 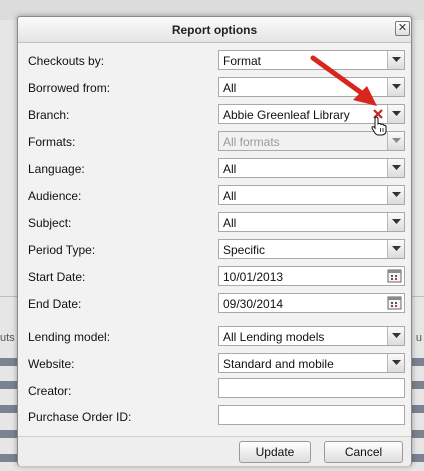 What do you see at coordinates (230, 223) in the screenshot?
I see `subject-value: All` at bounding box center [230, 223].